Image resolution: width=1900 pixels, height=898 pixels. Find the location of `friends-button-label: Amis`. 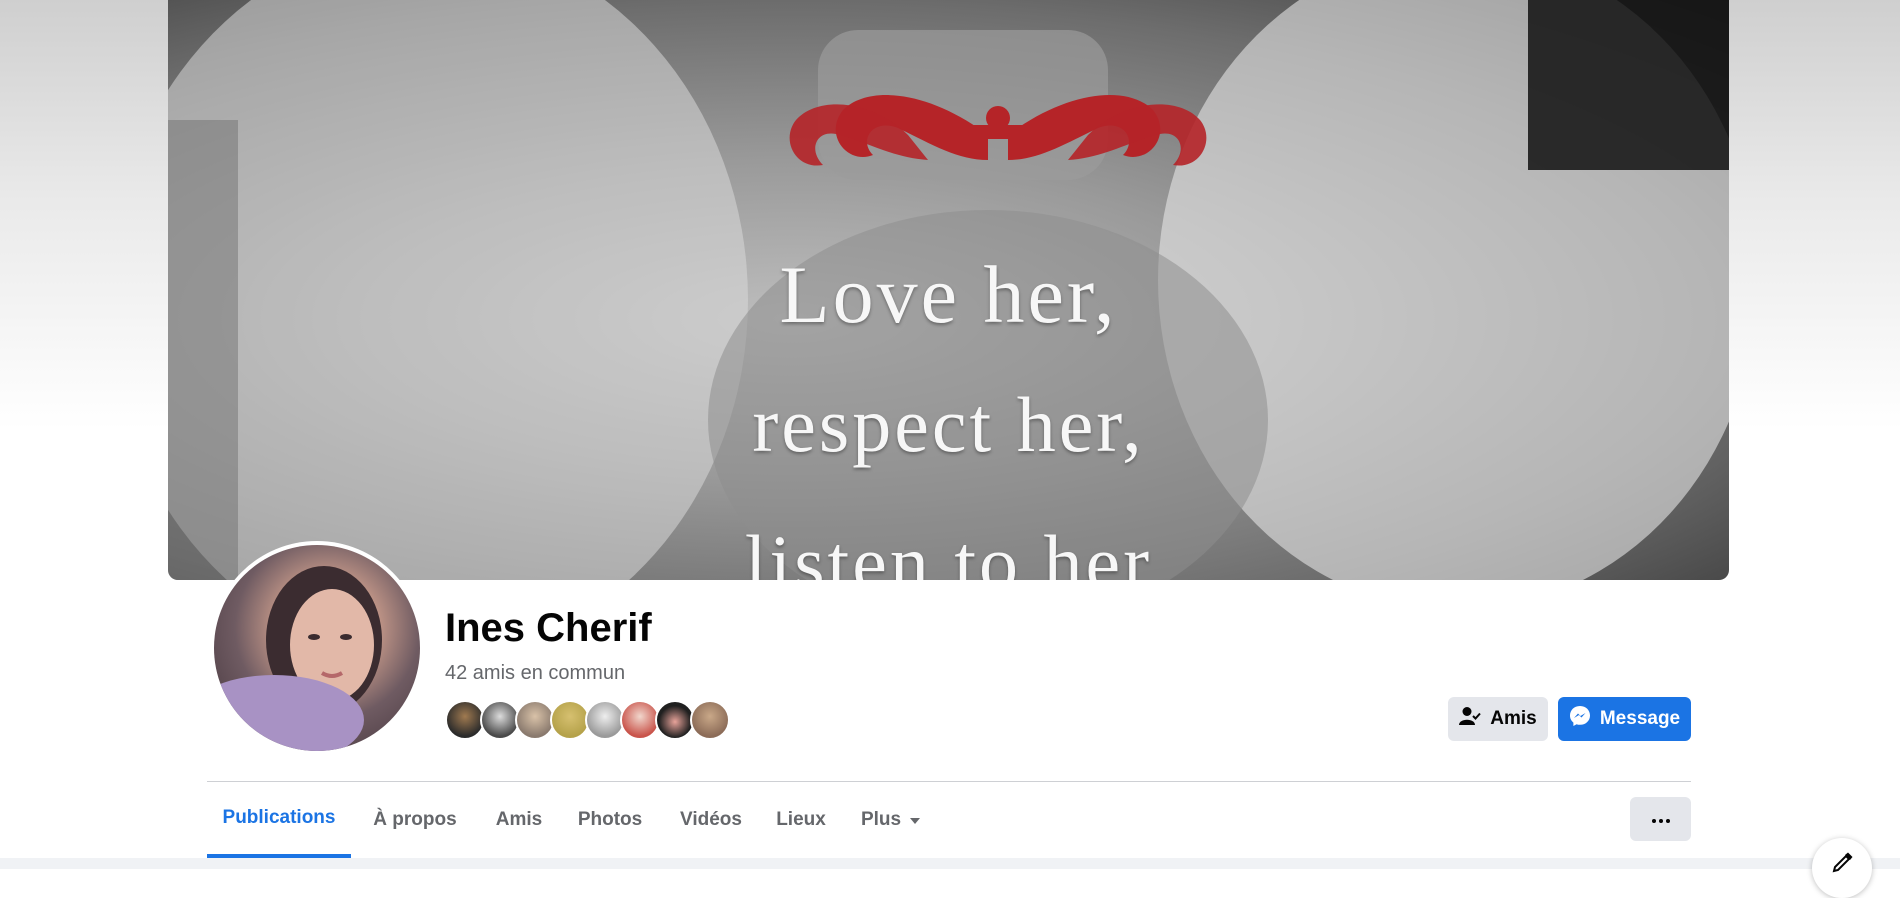

friends-button-label: Amis is located at coordinates (1513, 718).